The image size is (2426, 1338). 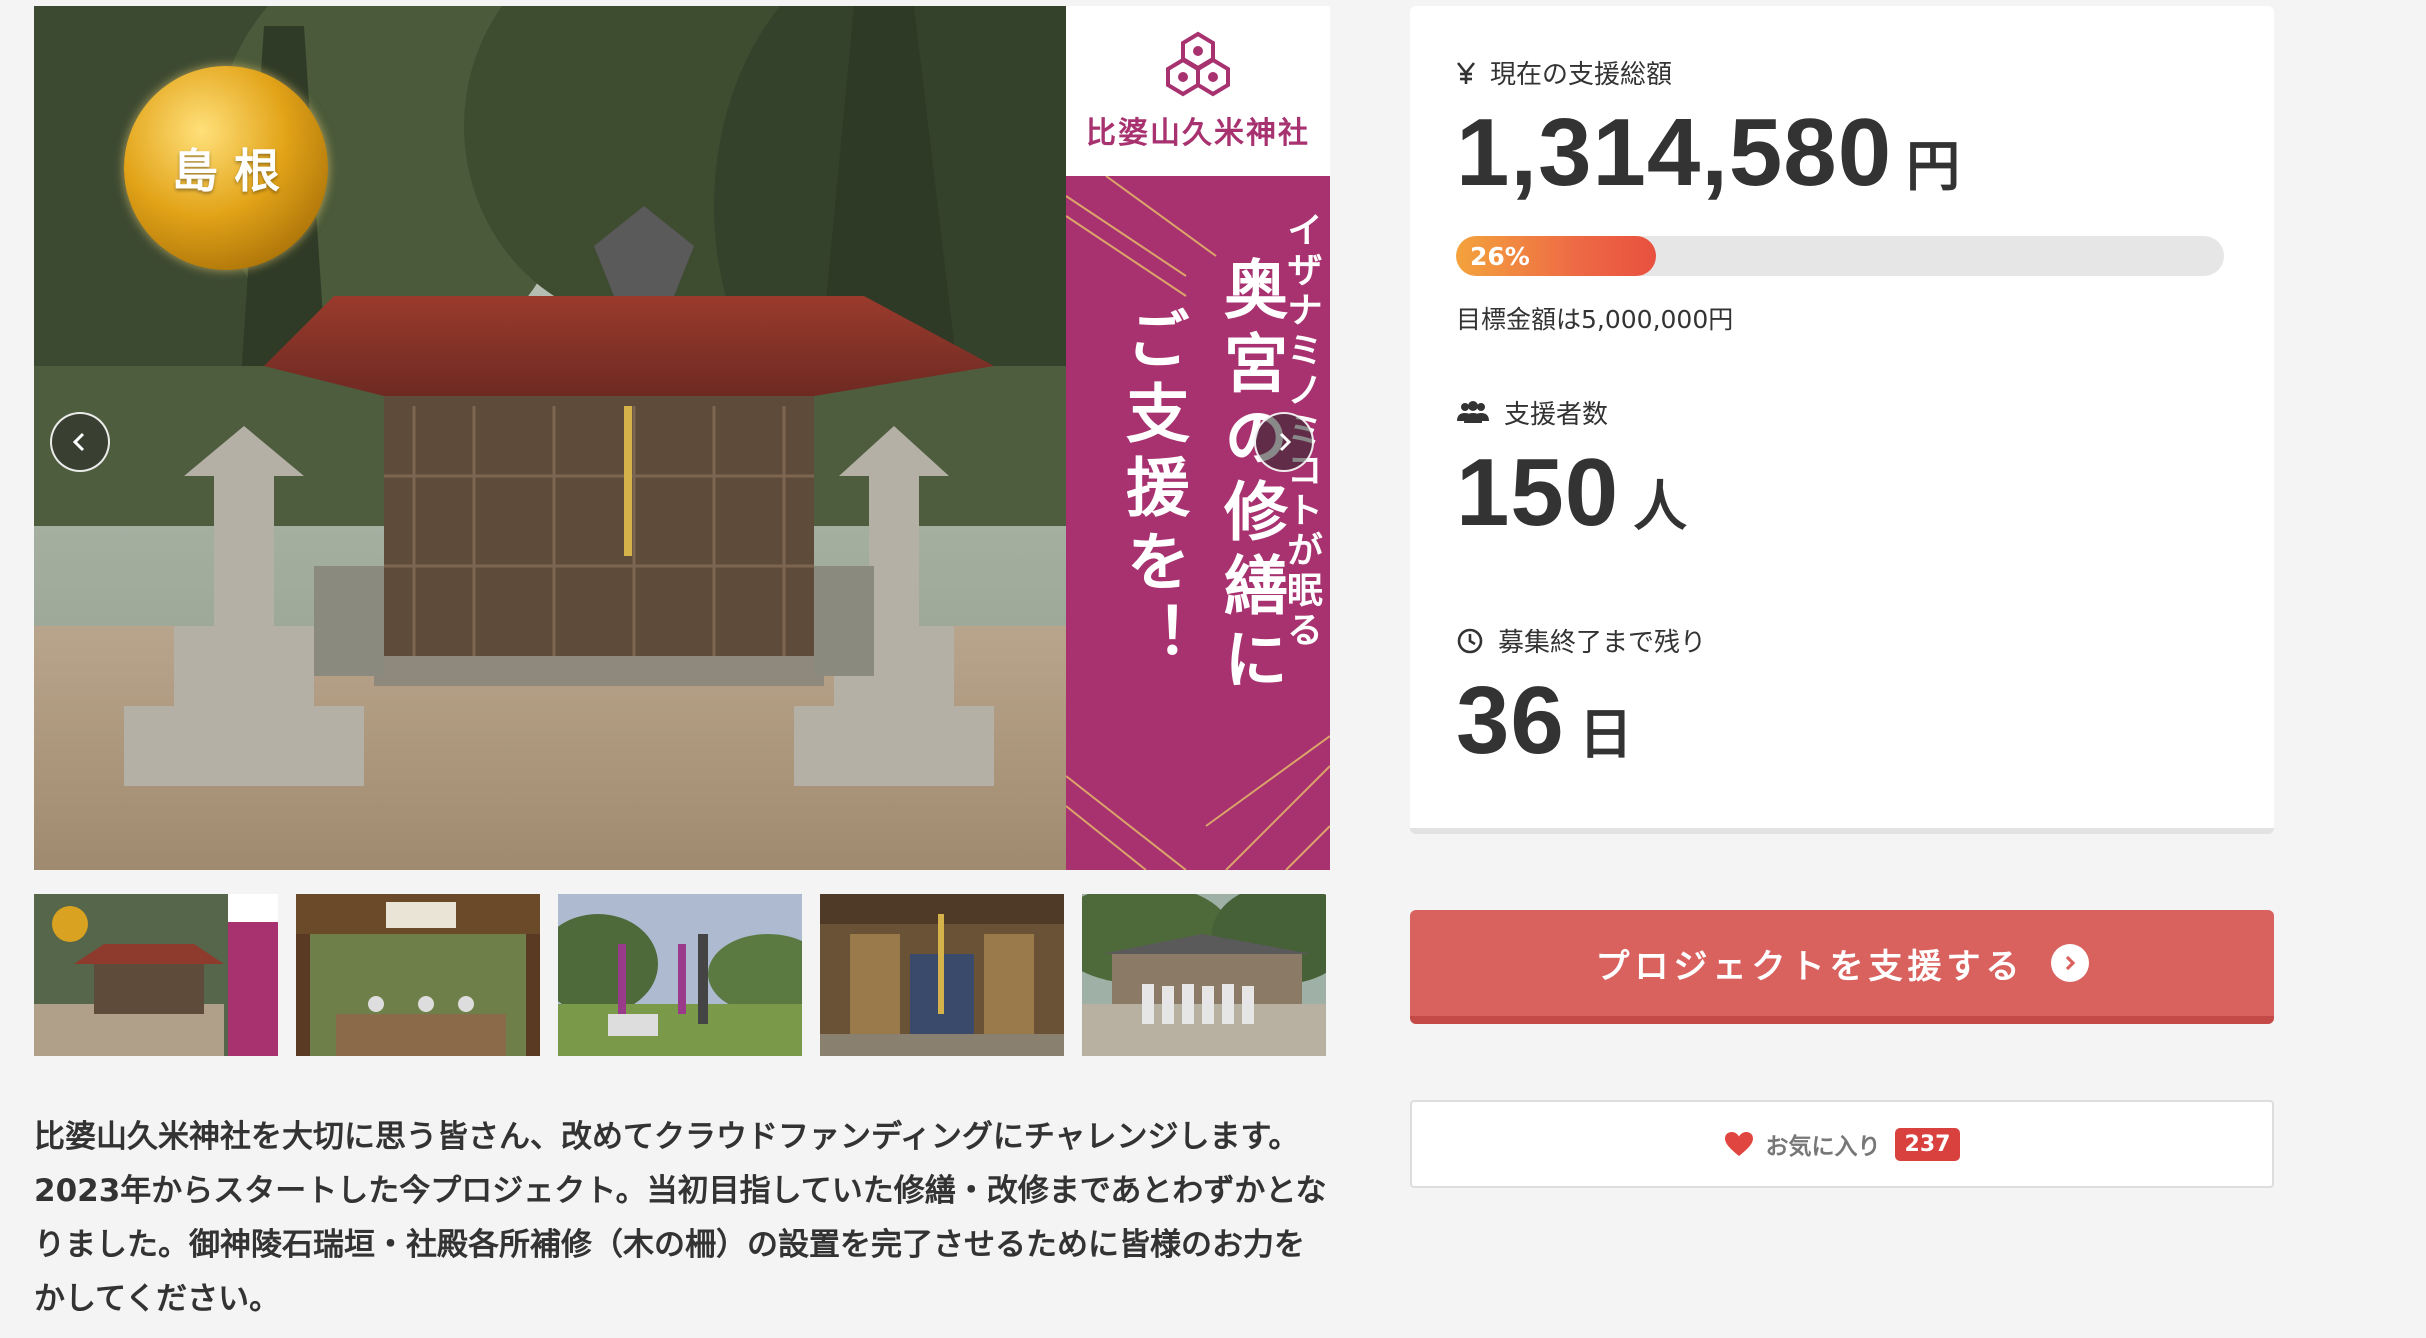 What do you see at coordinates (1840, 256) in the screenshot?
I see `progress-bar: 26%` at bounding box center [1840, 256].